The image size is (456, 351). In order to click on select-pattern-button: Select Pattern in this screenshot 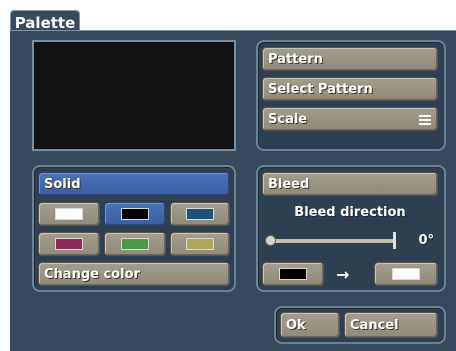, I will do `click(350, 89)`.